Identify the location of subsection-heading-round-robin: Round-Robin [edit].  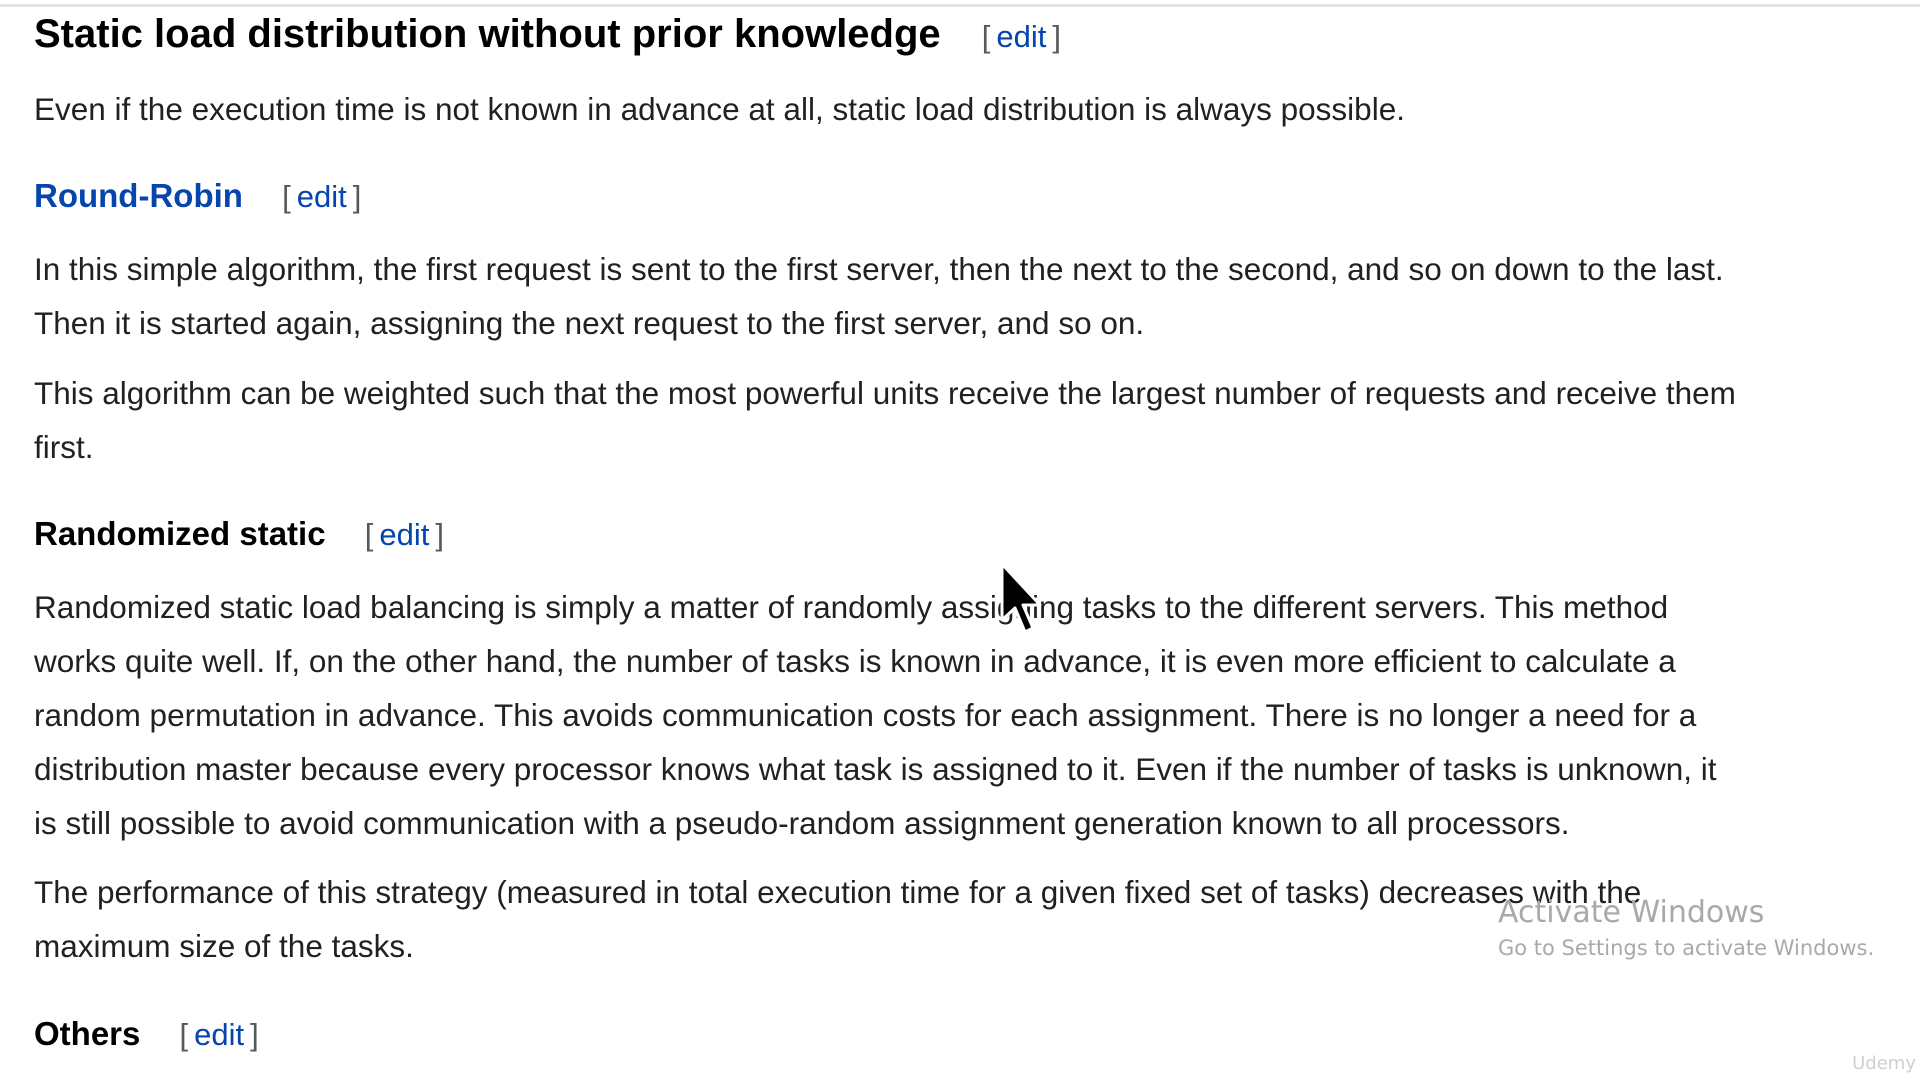
(197, 196).